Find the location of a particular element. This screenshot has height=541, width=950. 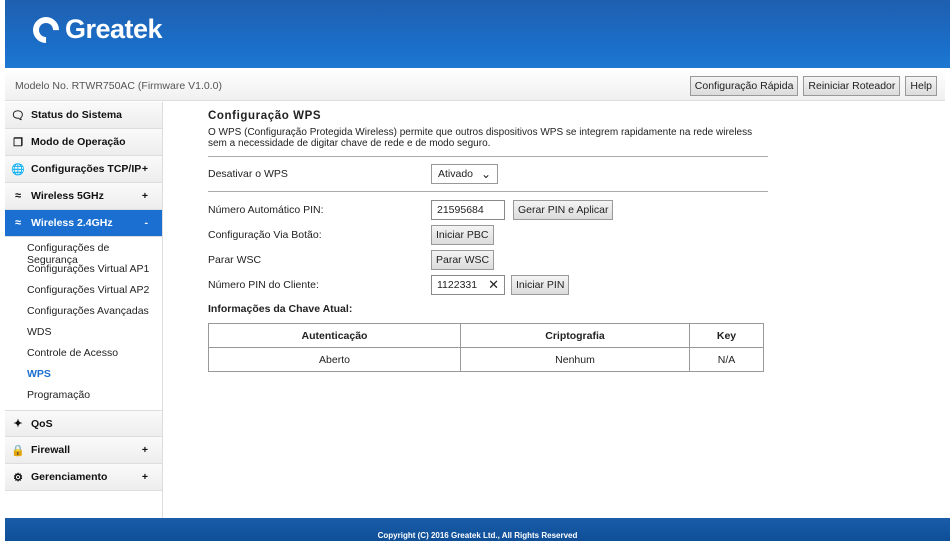

globe-icon: 🌐 is located at coordinates (18, 169).